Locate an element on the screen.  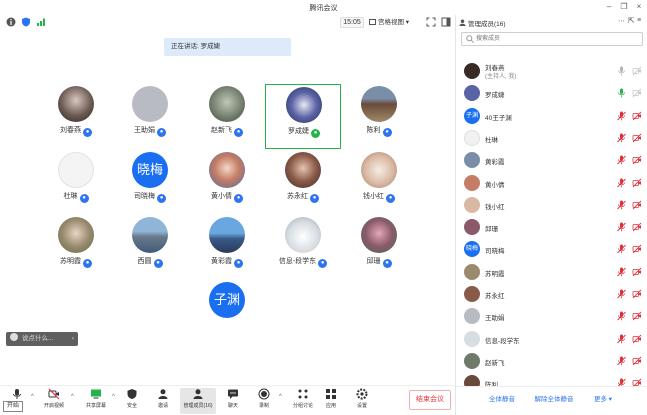
participant-tile: 黄彩霞 ● is located at coordinates (227, 246).